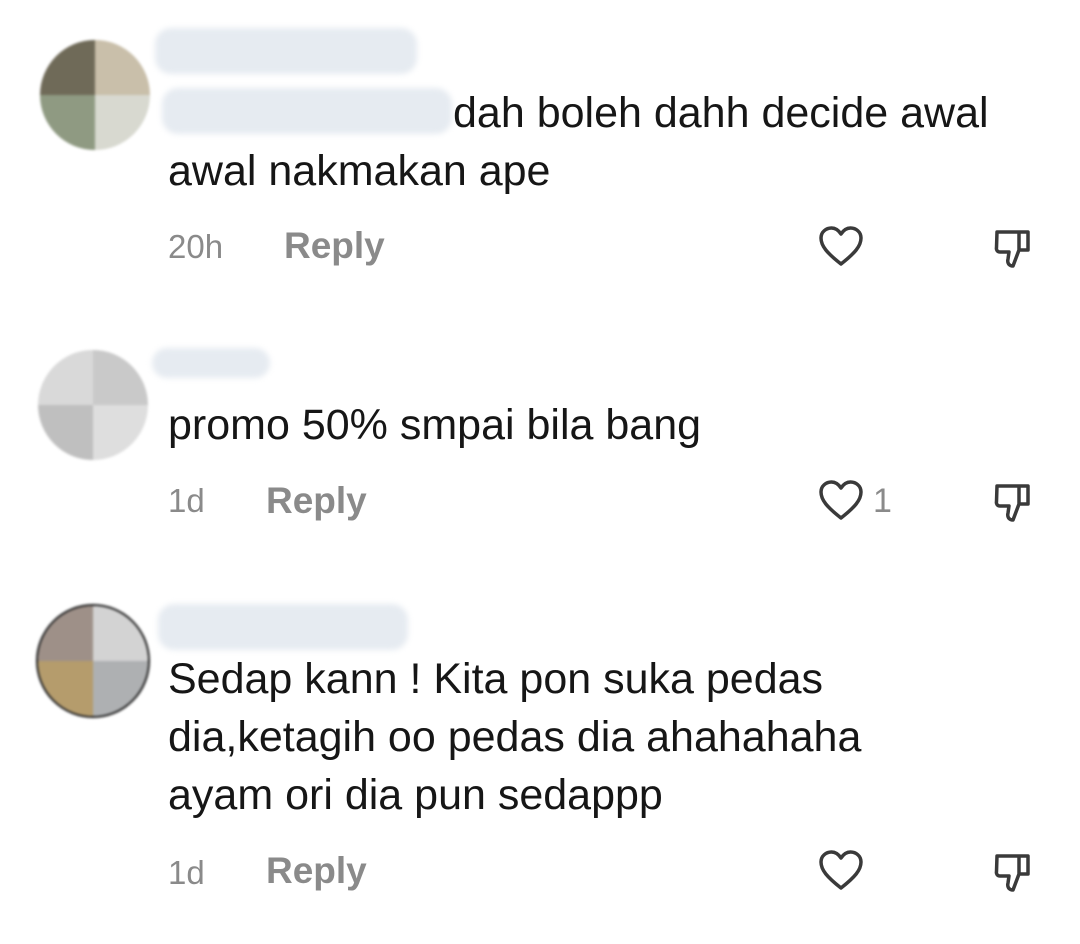  Describe the element at coordinates (882, 501) in the screenshot. I see `like-count: 1` at that location.